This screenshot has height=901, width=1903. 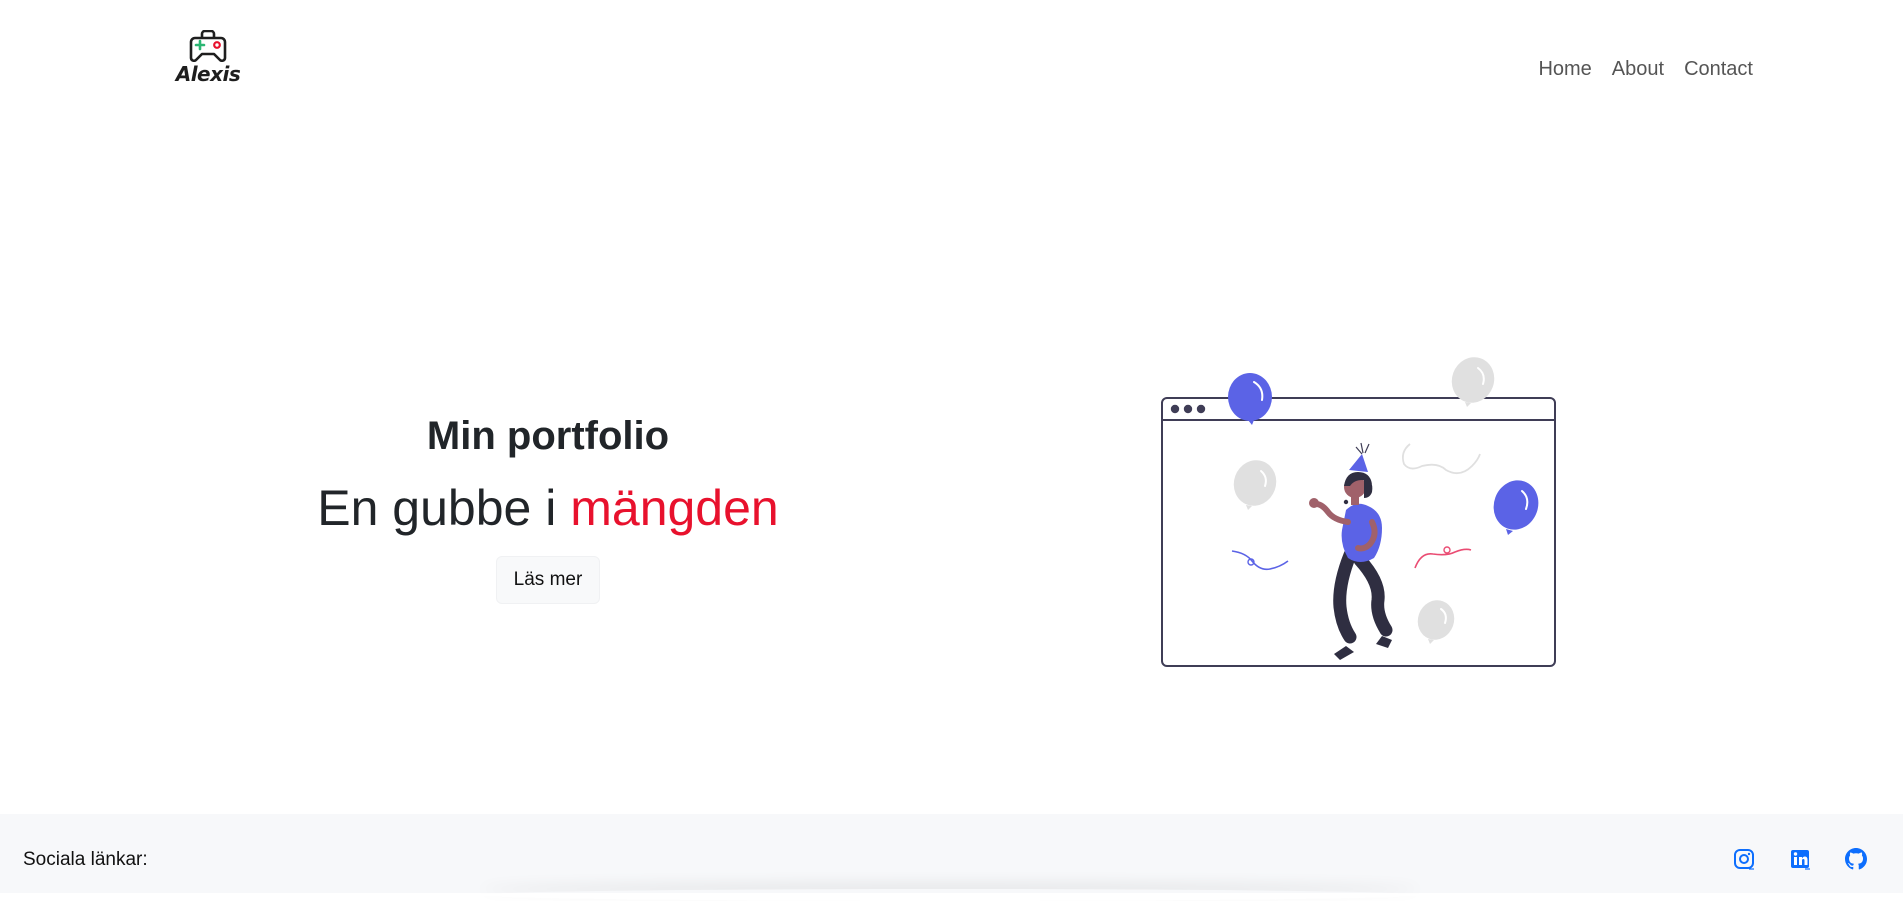 What do you see at coordinates (1744, 859) in the screenshot?
I see `instagram-icon` at bounding box center [1744, 859].